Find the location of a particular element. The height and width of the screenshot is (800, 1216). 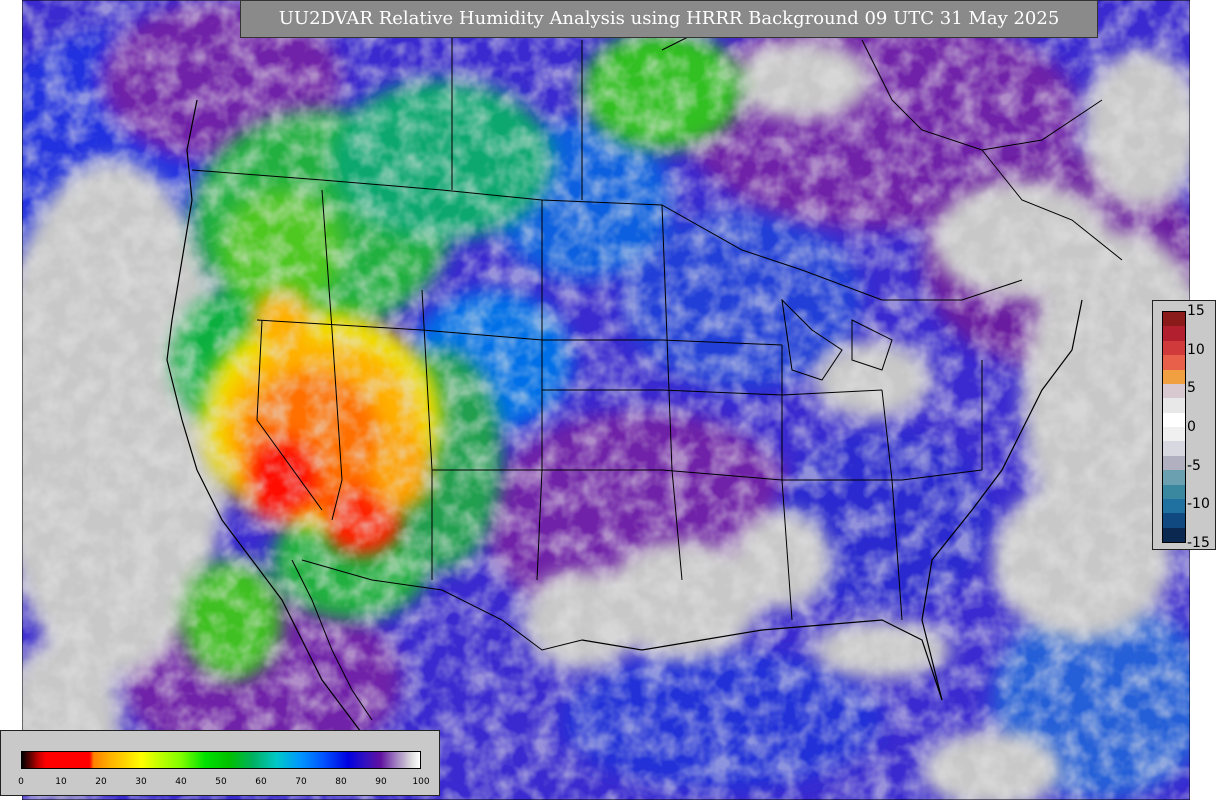

rh-tick-label: 100 is located at coordinates (421, 782).